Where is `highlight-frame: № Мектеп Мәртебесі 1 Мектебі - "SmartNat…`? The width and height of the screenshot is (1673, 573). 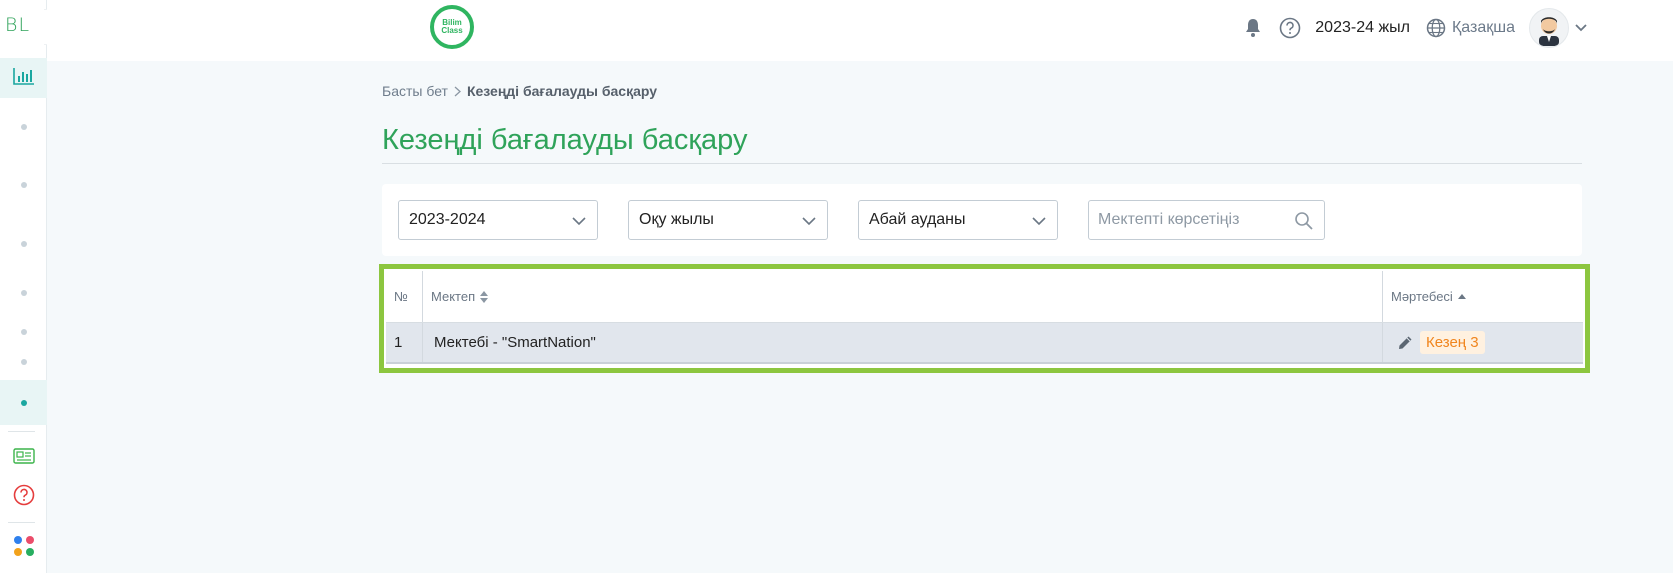 highlight-frame: № Мектеп Мәртебесі 1 Мектебі - "SmartNat… is located at coordinates (984, 318).